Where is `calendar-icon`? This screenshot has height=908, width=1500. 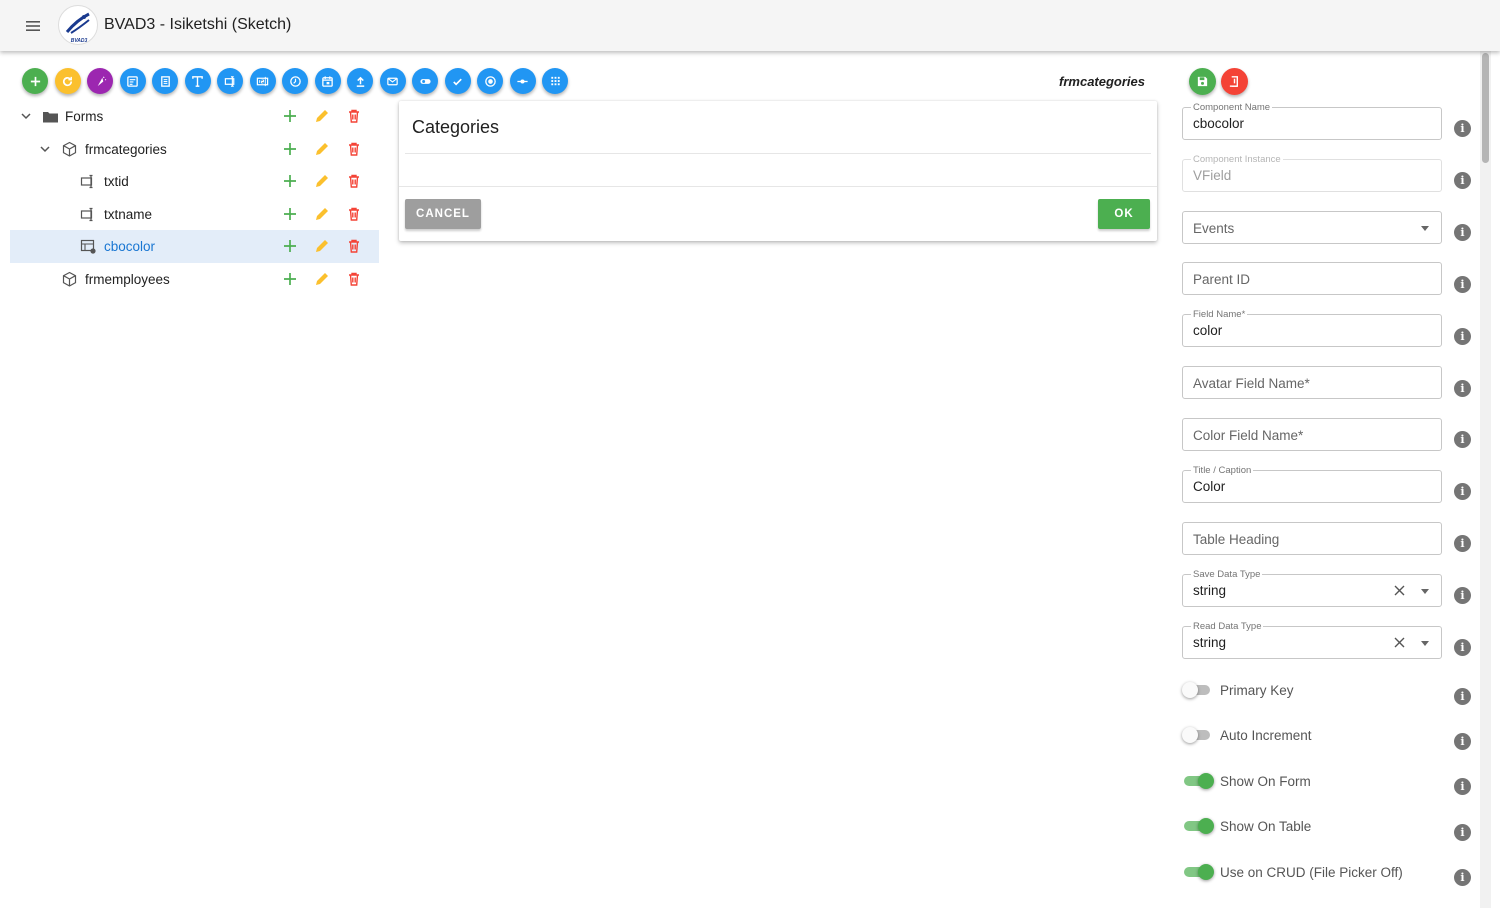
calendar-icon is located at coordinates (327, 81).